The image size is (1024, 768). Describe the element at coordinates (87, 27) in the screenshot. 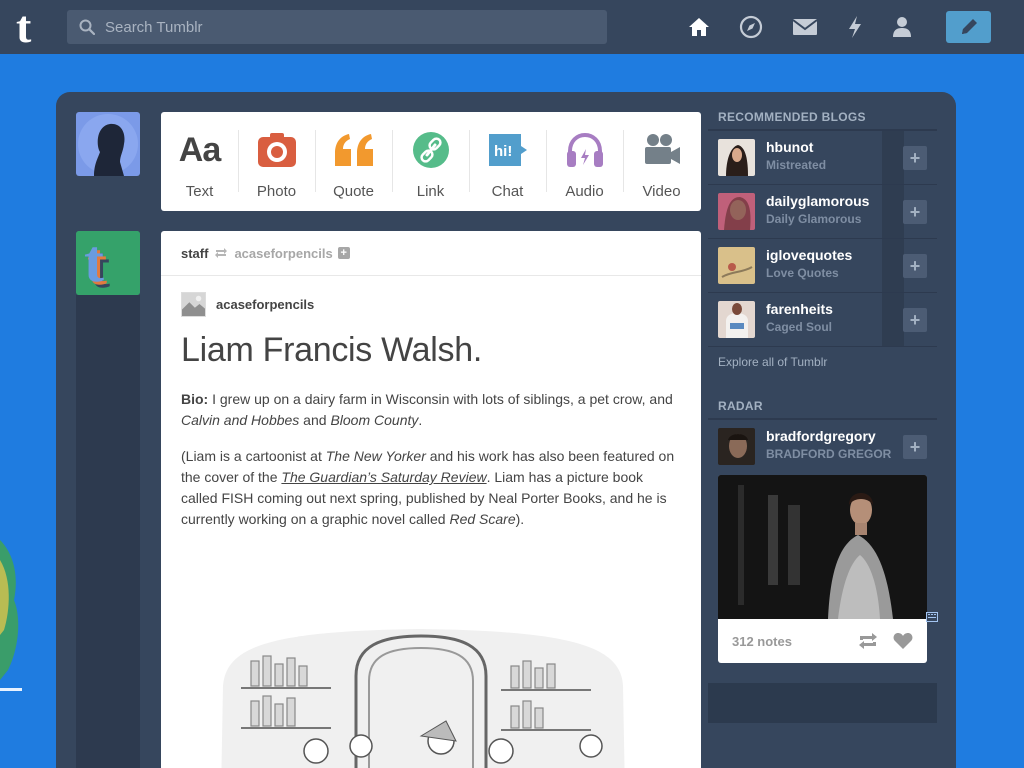

I see `search-icon` at that location.